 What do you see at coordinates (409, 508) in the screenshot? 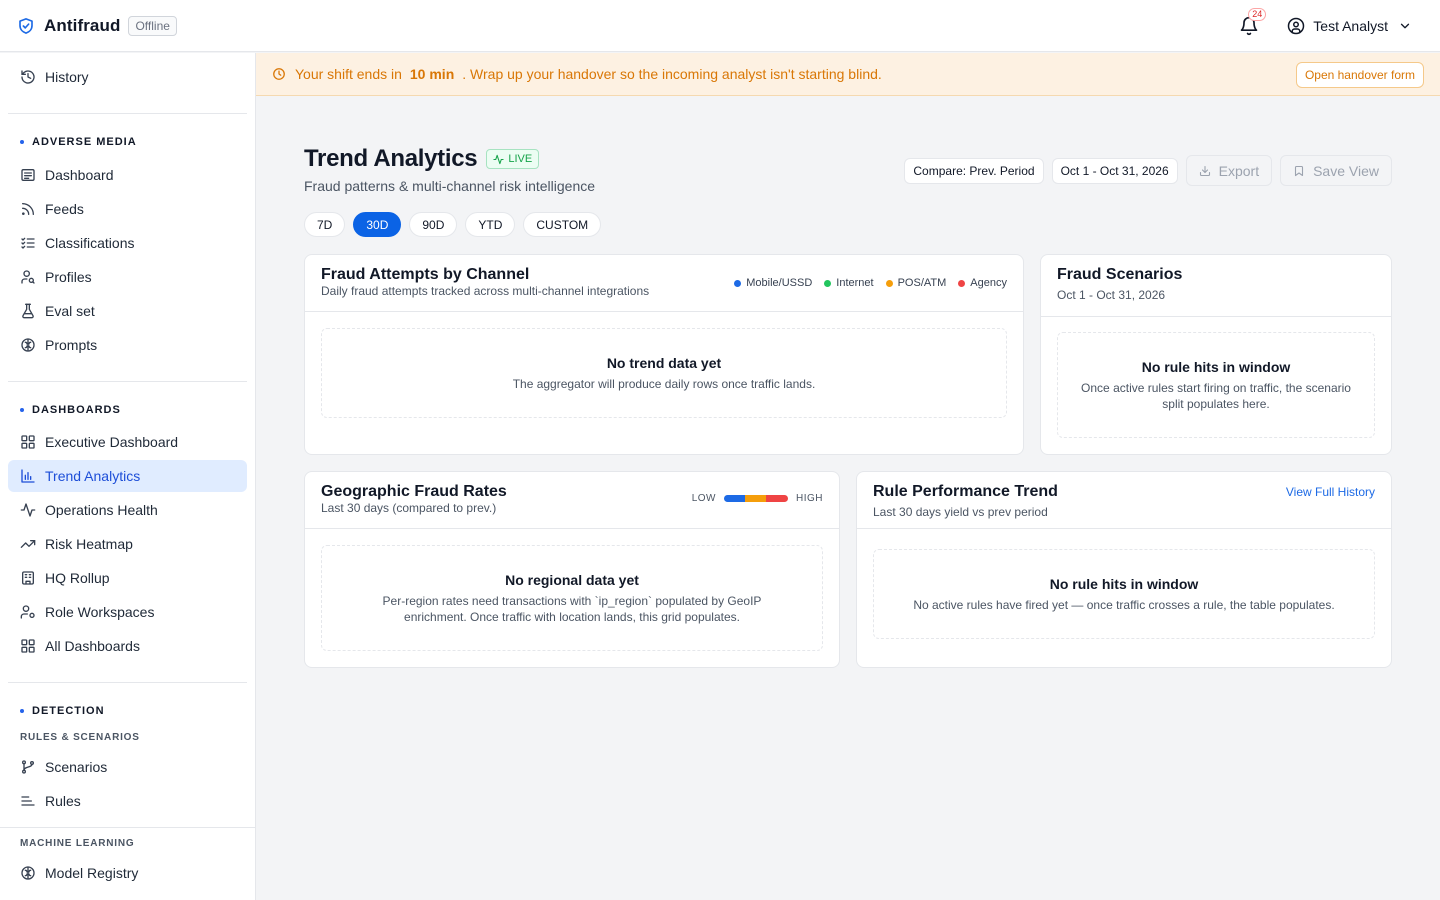
I see `card-subtitle: Last 30 days (compared to prev.)` at bounding box center [409, 508].